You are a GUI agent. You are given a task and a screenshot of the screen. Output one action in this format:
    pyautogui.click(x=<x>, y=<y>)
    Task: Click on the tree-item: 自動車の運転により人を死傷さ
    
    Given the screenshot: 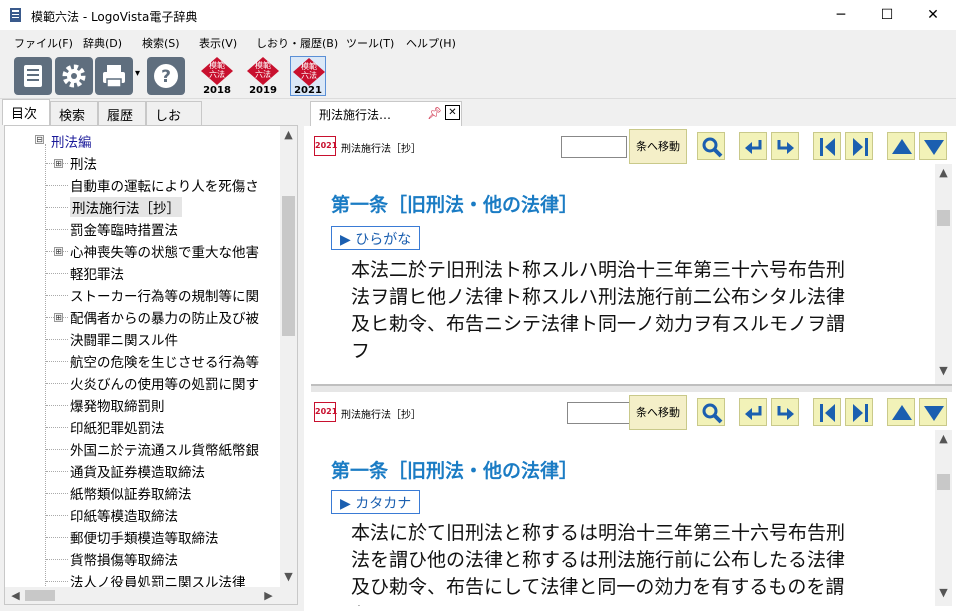 What is the action you would take?
    pyautogui.click(x=164, y=185)
    